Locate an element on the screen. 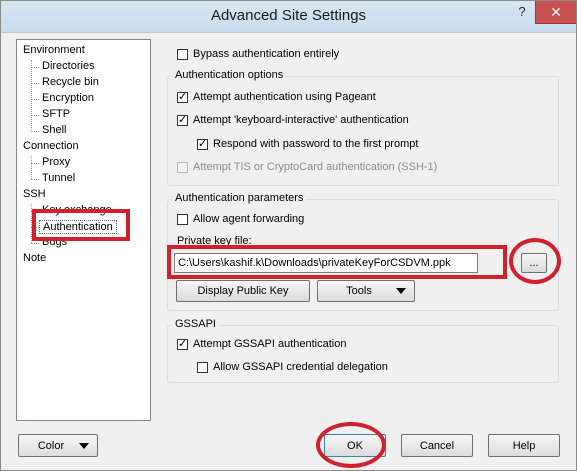  tree-item-sftp: SFTP is located at coordinates (56, 114).